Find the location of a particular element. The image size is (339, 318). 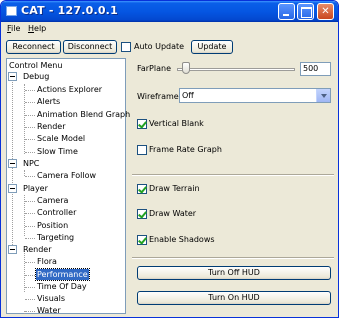

draw-water-label: Draw Water is located at coordinates (173, 213).